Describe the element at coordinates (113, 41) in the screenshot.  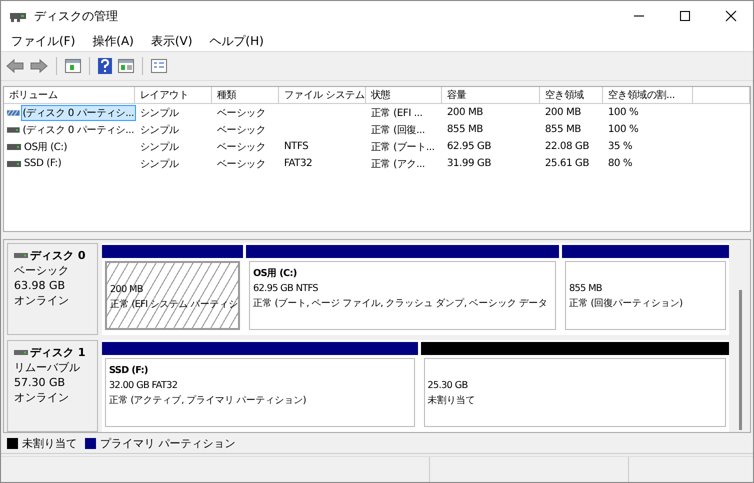
I see `menu-item: 操作(A)` at that location.